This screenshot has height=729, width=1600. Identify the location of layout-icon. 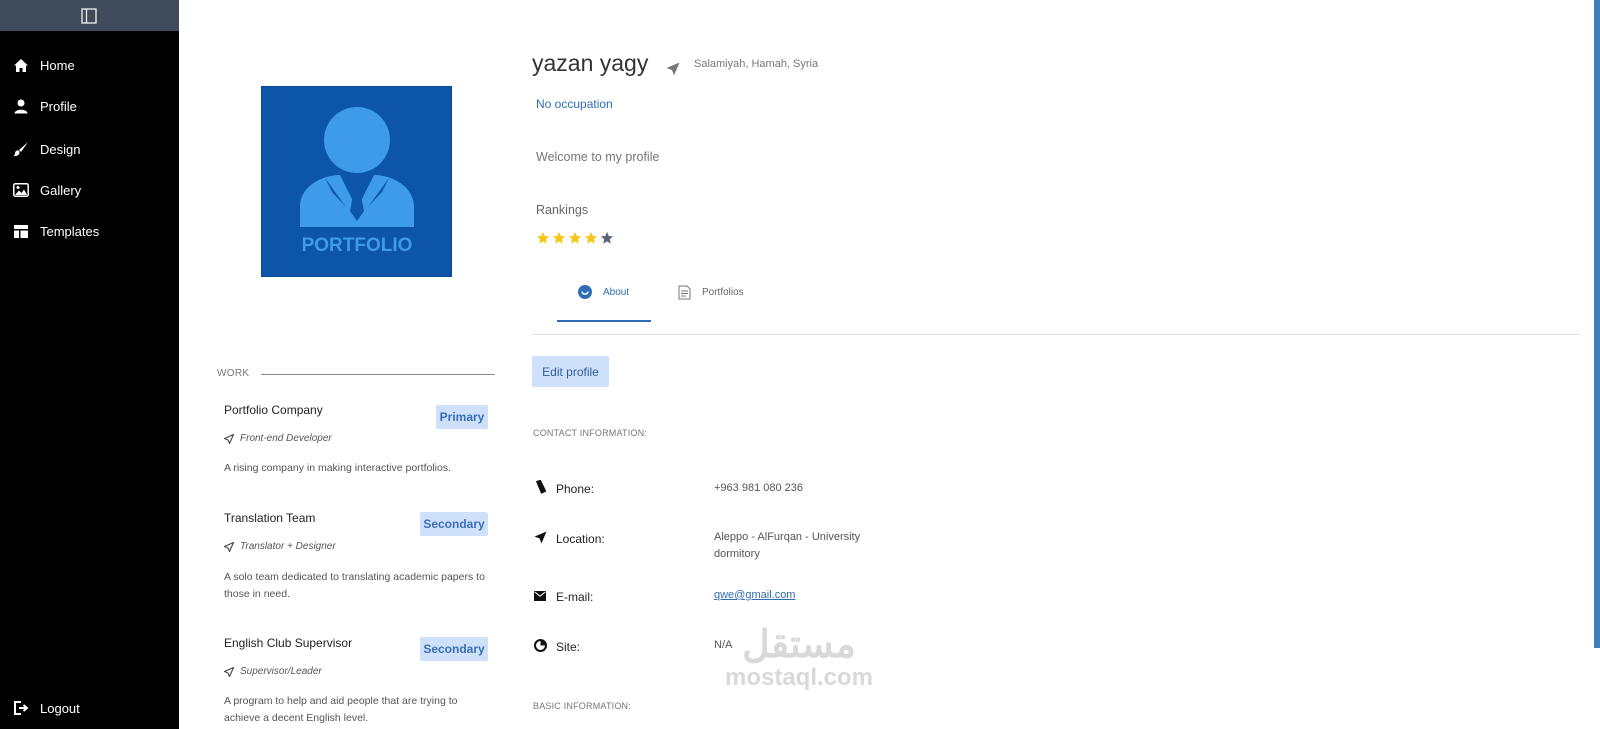
(21, 231).